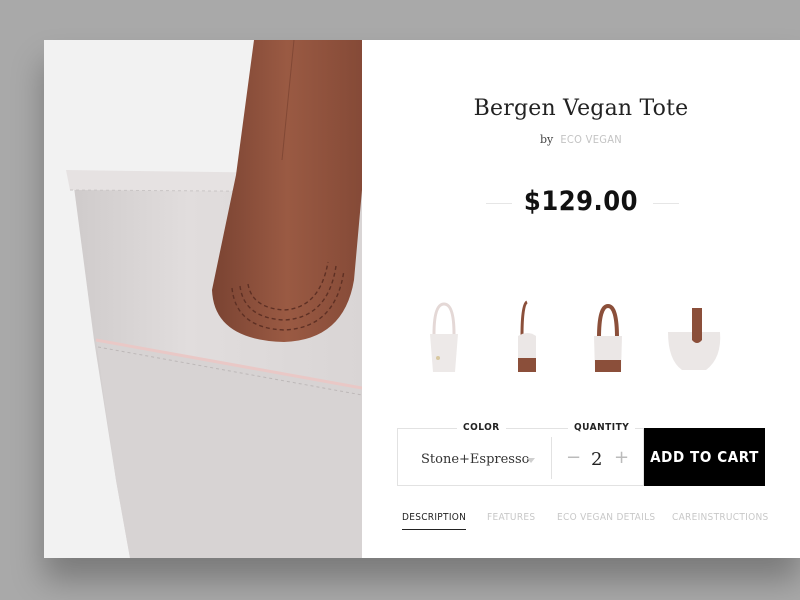 The width and height of the screenshot is (800, 600). I want to click on price-rule-right, so click(666, 203).